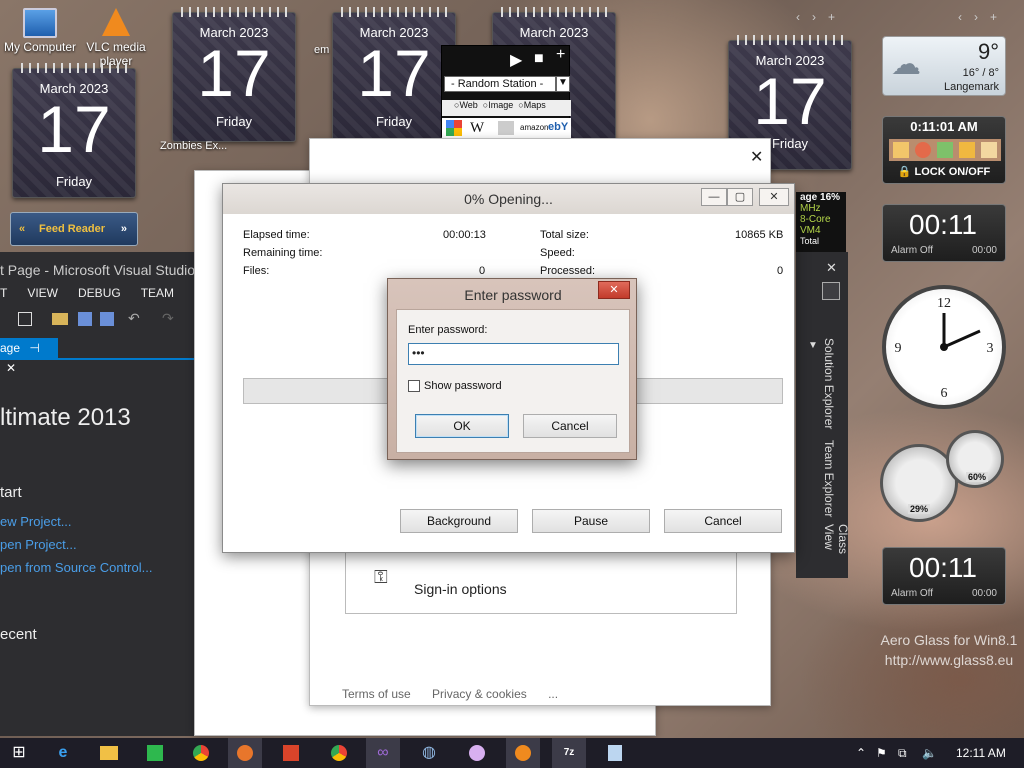  I want to click on amazon-icon: amazon, so click(534, 127).